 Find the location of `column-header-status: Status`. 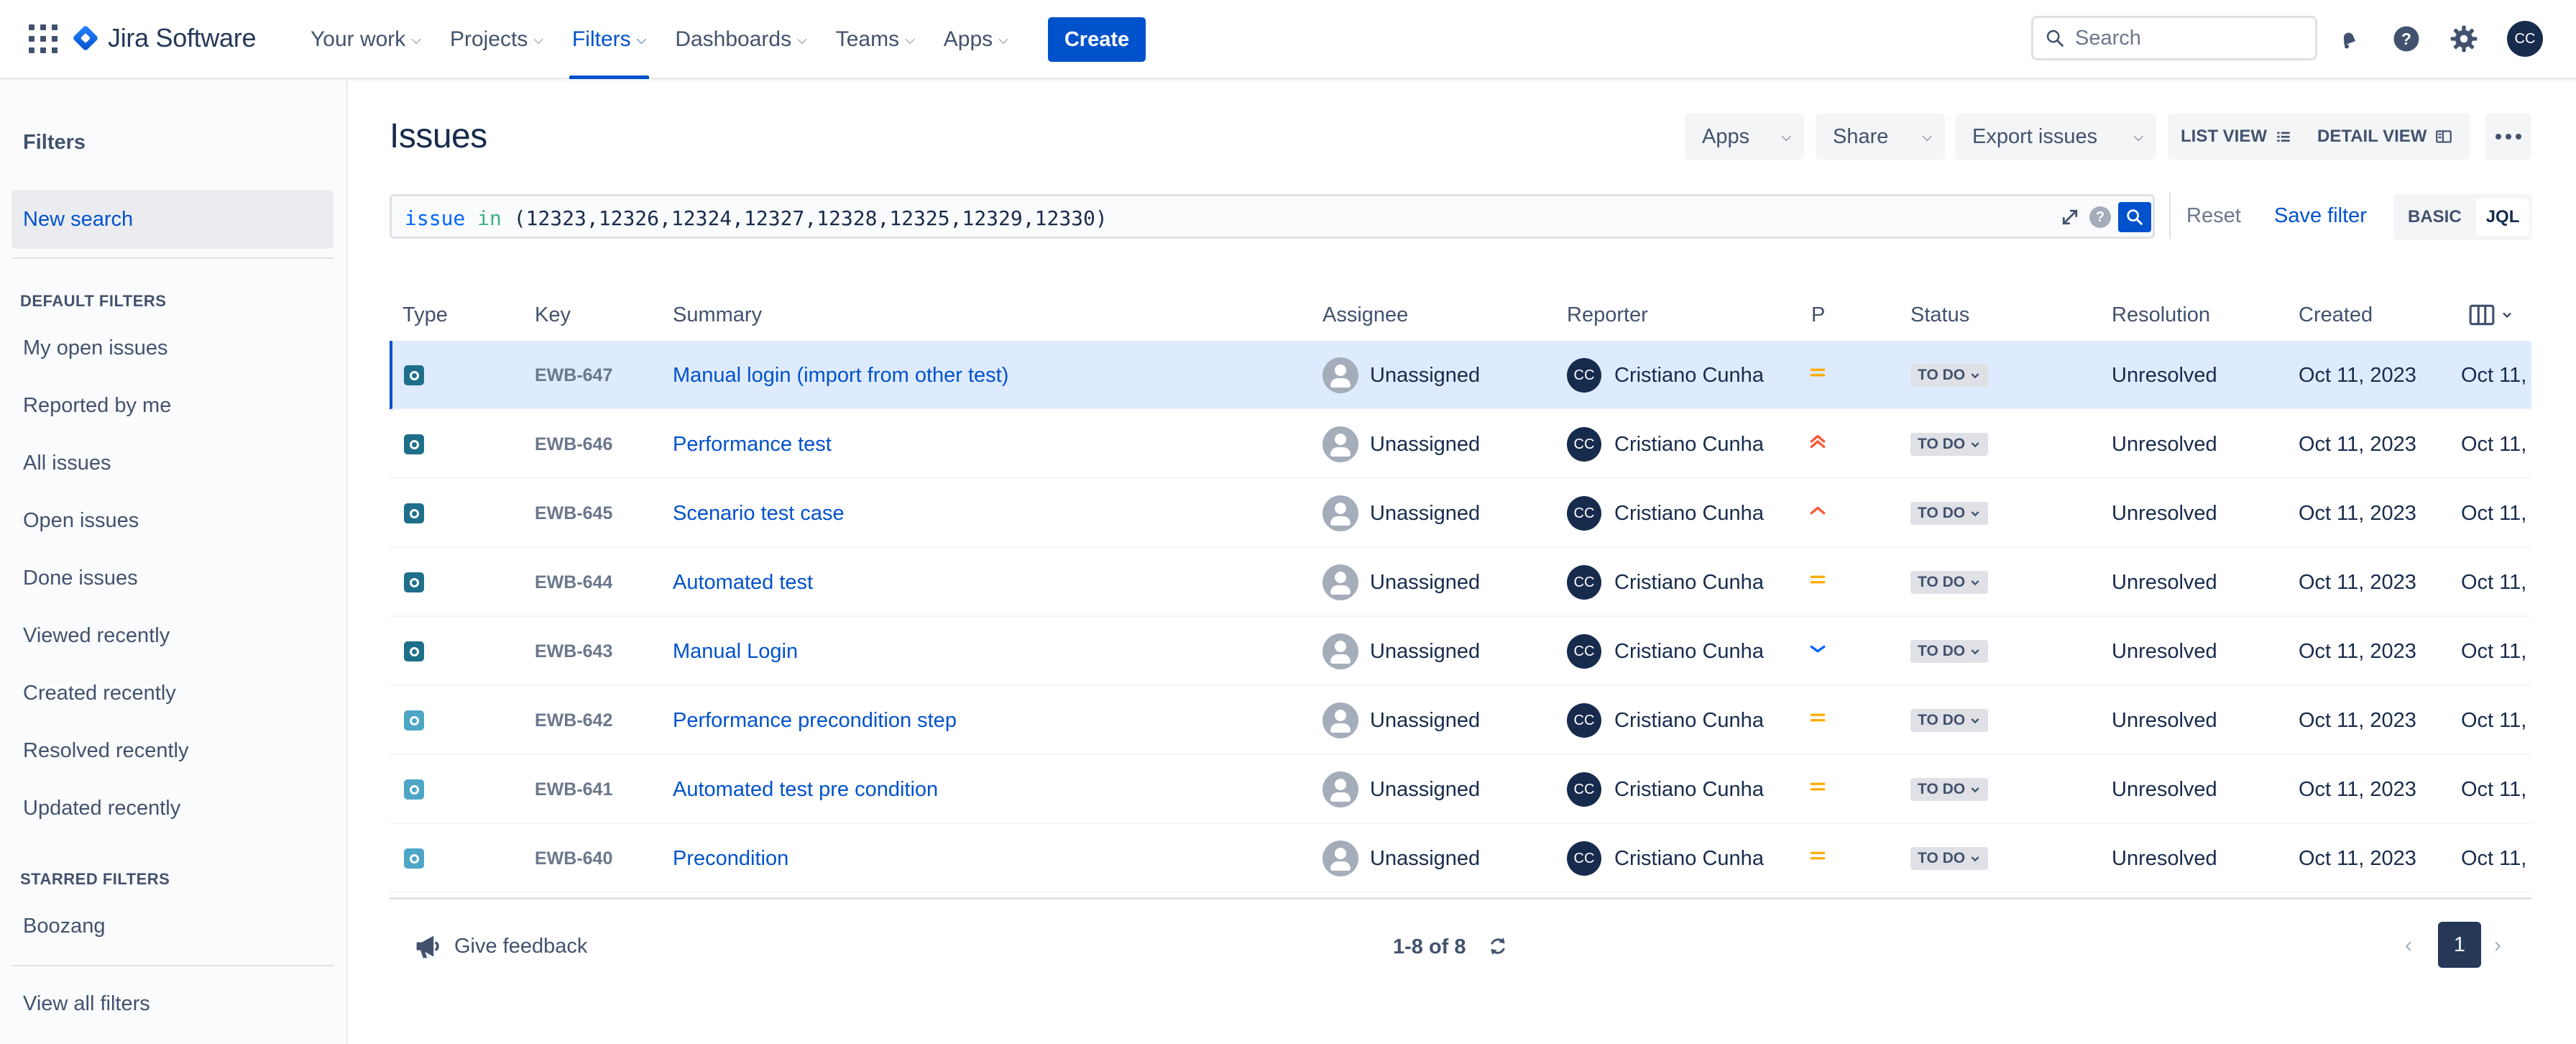

column-header-status: Status is located at coordinates (1939, 315).